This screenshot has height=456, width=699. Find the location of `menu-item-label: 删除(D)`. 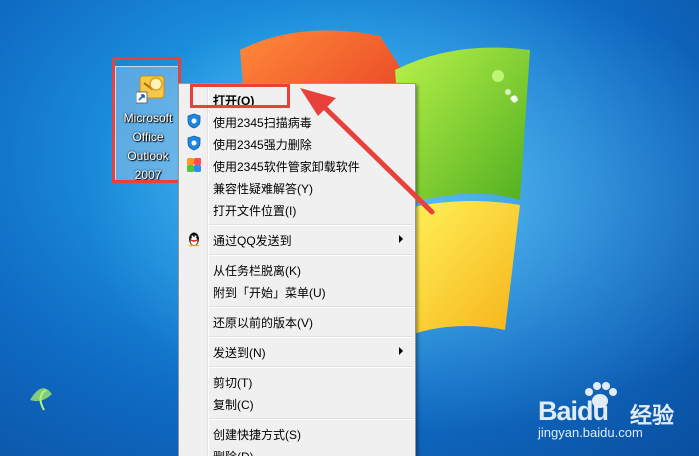

menu-item-label: 删除(D) is located at coordinates (233, 452).